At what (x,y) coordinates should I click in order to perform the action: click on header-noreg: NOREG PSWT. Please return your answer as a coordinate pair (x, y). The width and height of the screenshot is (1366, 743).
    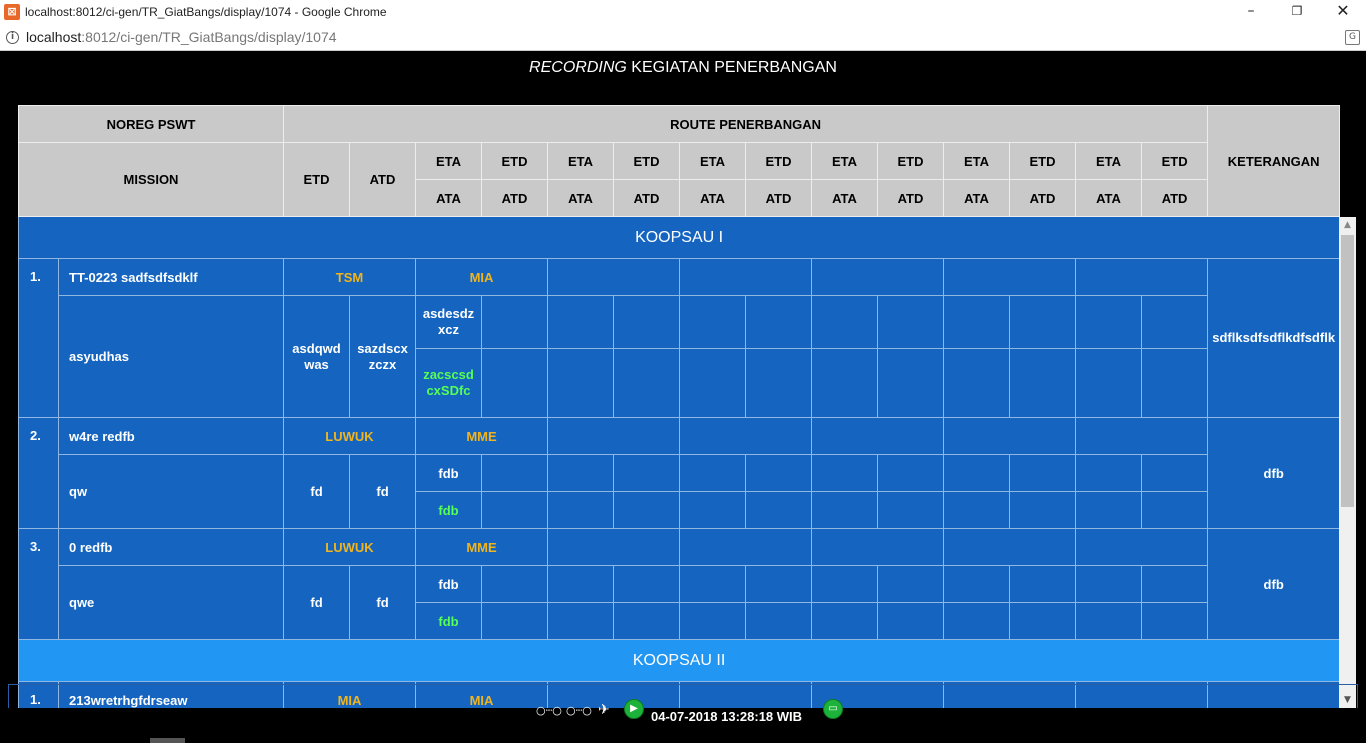
    Looking at the image, I should click on (151, 124).